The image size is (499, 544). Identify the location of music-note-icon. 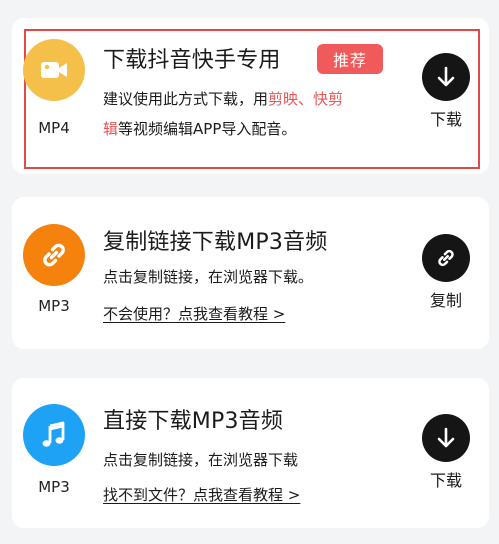
(54, 435).